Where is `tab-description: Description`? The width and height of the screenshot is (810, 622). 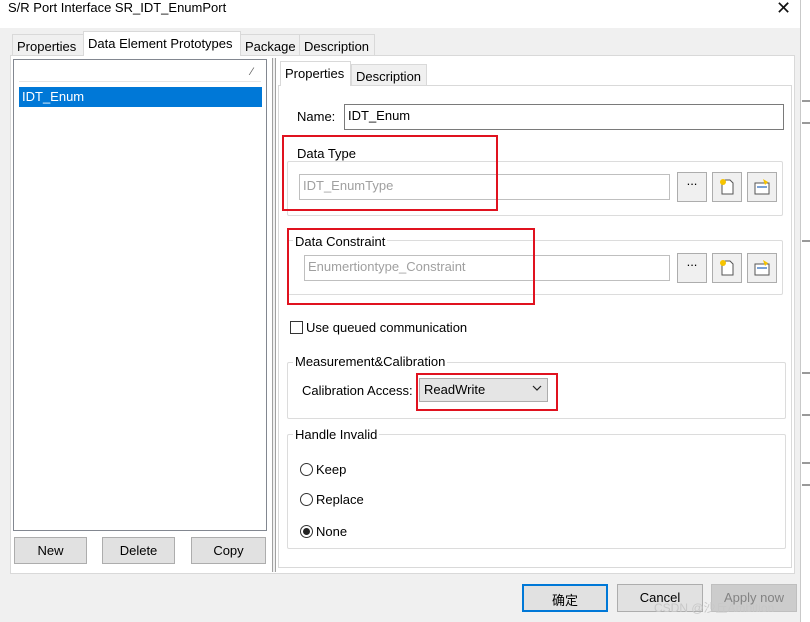 tab-description: Description is located at coordinates (337, 45).